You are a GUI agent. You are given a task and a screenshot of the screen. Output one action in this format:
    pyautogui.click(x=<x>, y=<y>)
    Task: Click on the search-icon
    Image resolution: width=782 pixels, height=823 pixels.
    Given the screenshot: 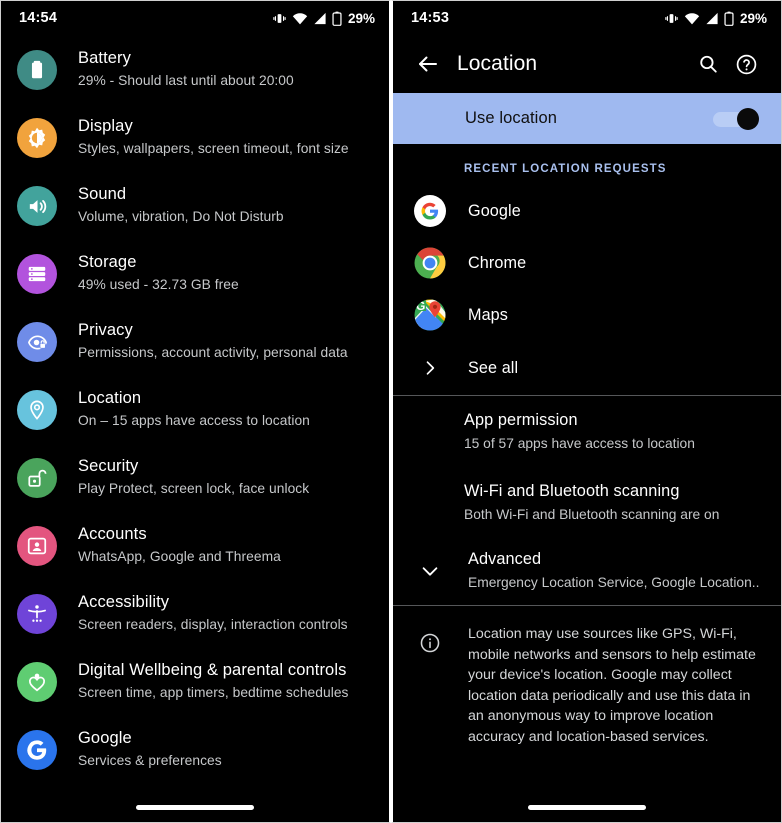 What is the action you would take?
    pyautogui.click(x=708, y=64)
    